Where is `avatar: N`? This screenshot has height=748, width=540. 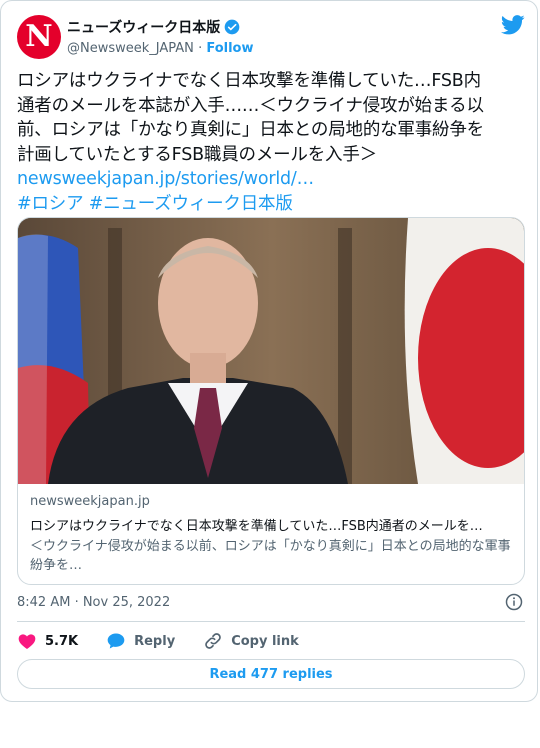 avatar: N is located at coordinates (39, 37).